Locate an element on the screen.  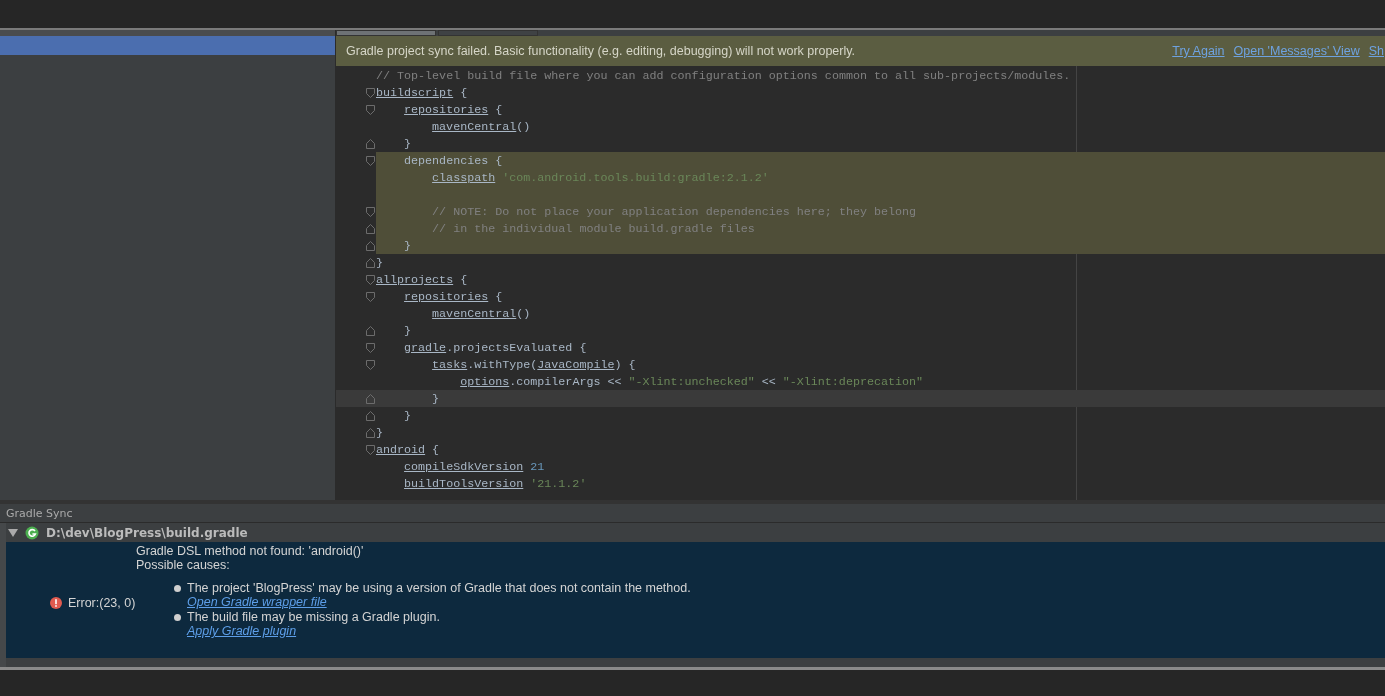
code-text: .compilerArgs << is located at coordinates (565, 381).